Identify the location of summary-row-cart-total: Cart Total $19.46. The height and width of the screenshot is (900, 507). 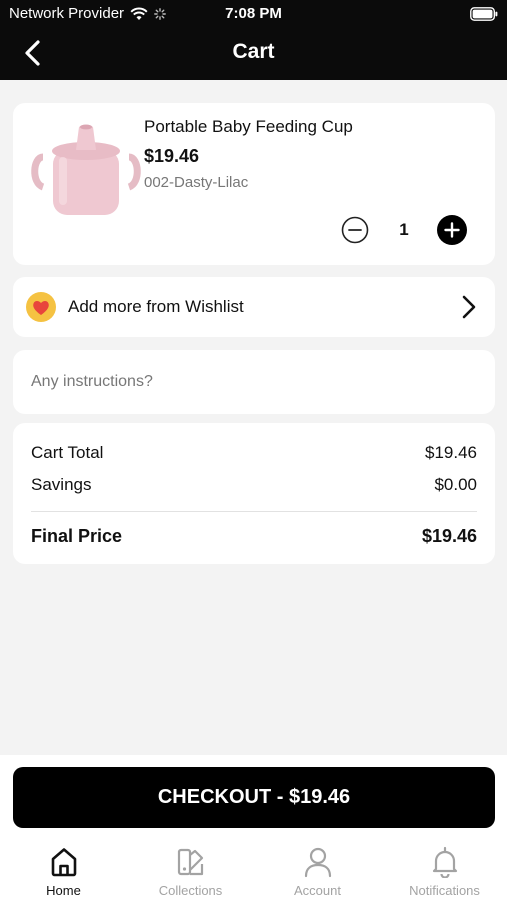
(254, 453).